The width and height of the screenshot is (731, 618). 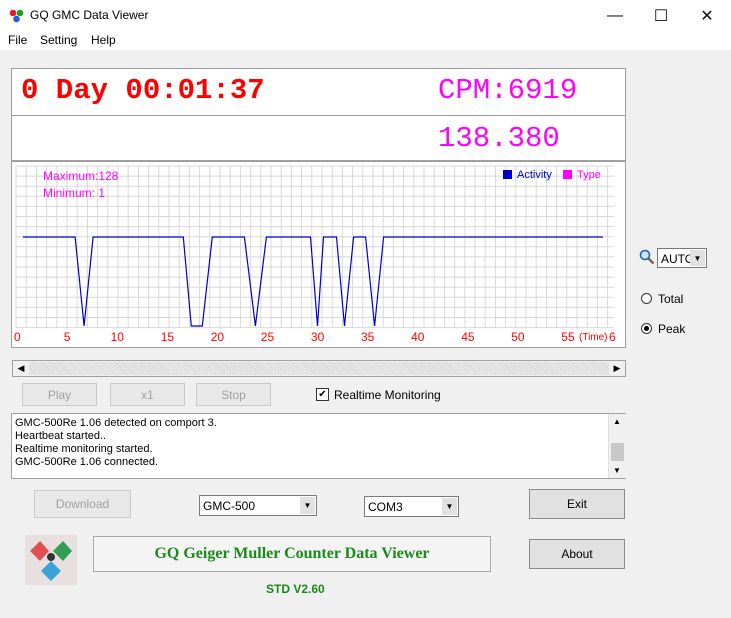 What do you see at coordinates (707, 15) in the screenshot?
I see `close-button: ✕` at bounding box center [707, 15].